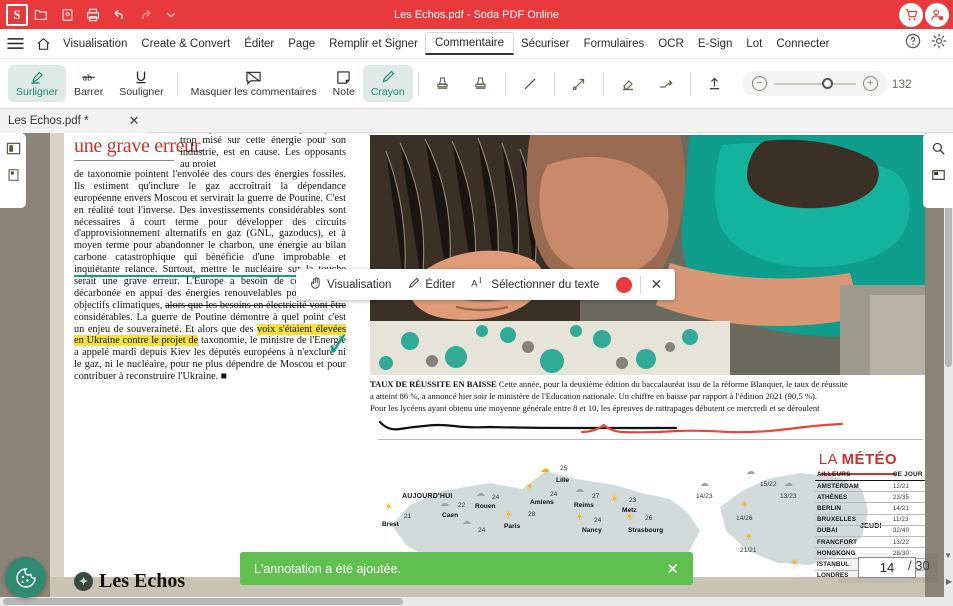 The height and width of the screenshot is (606, 953). What do you see at coordinates (949, 581) in the screenshot?
I see `scroll-right-icon: ▶` at bounding box center [949, 581].